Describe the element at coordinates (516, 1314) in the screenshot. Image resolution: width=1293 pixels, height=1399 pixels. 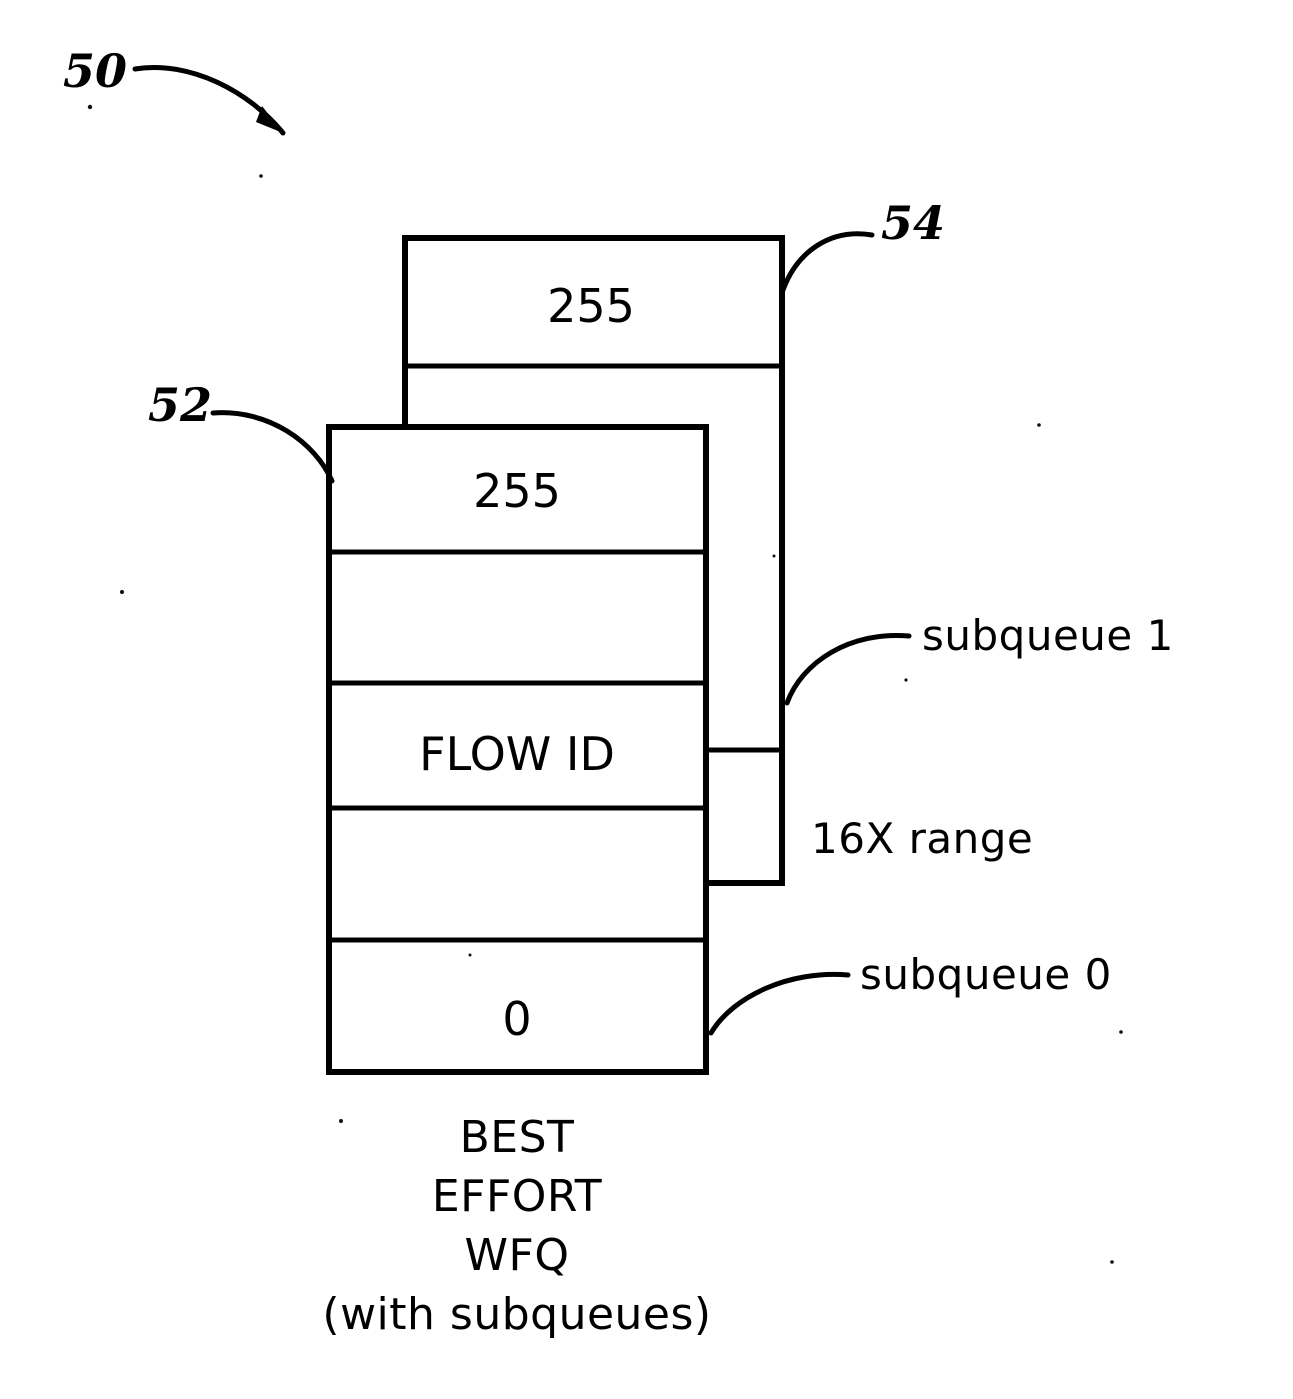
I see `caption-line-4: (with subqueues)` at that location.